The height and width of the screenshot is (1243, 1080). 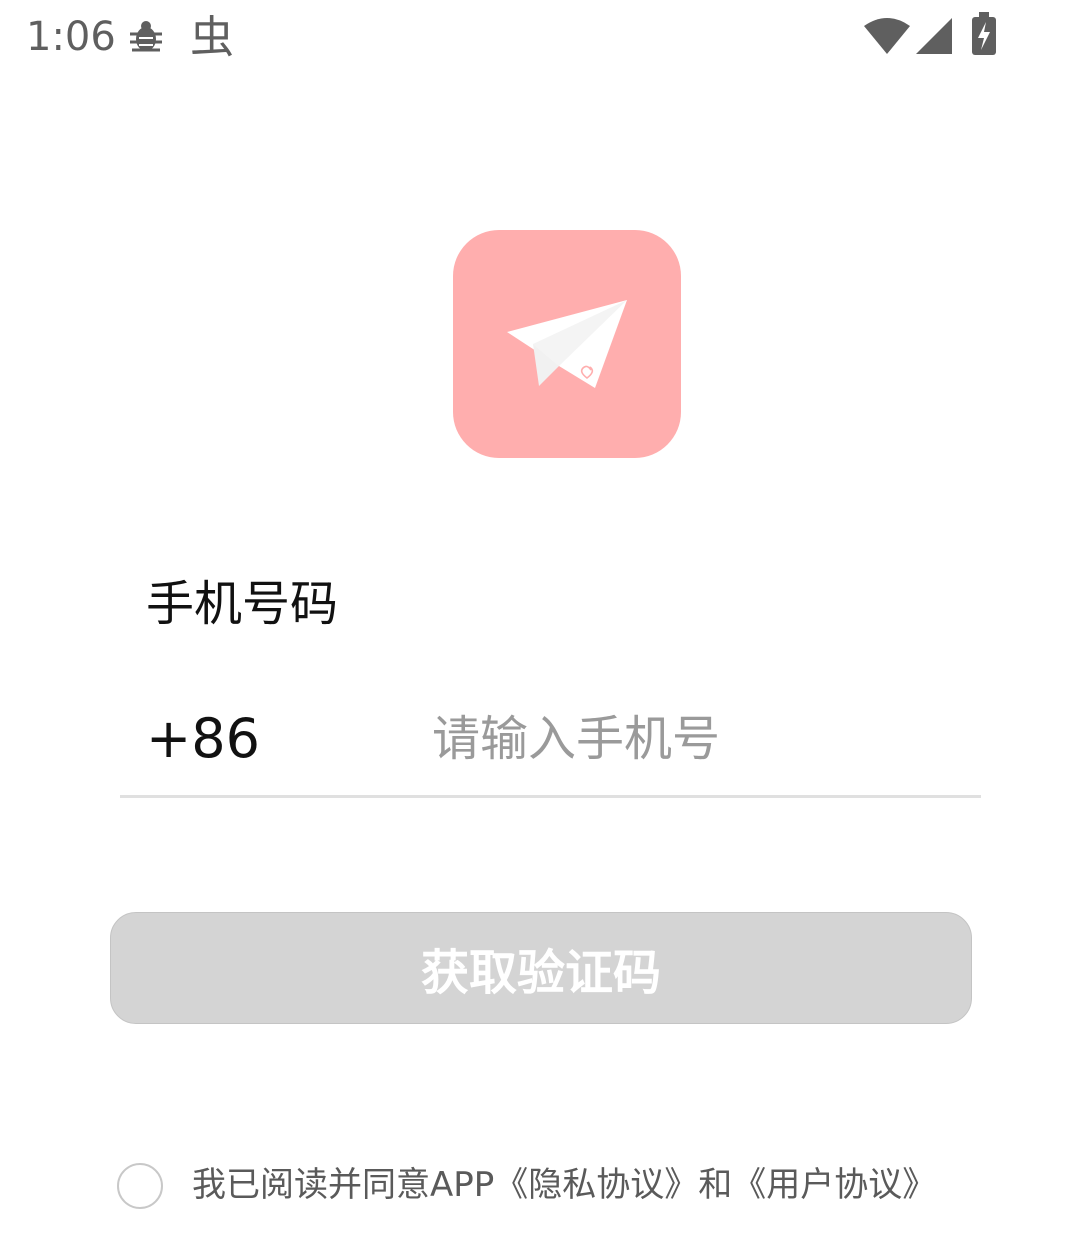 I want to click on agreement-text: 我已阅读并同意APP《隐私协议》和《用户协议》, so click(x=564, y=1185).